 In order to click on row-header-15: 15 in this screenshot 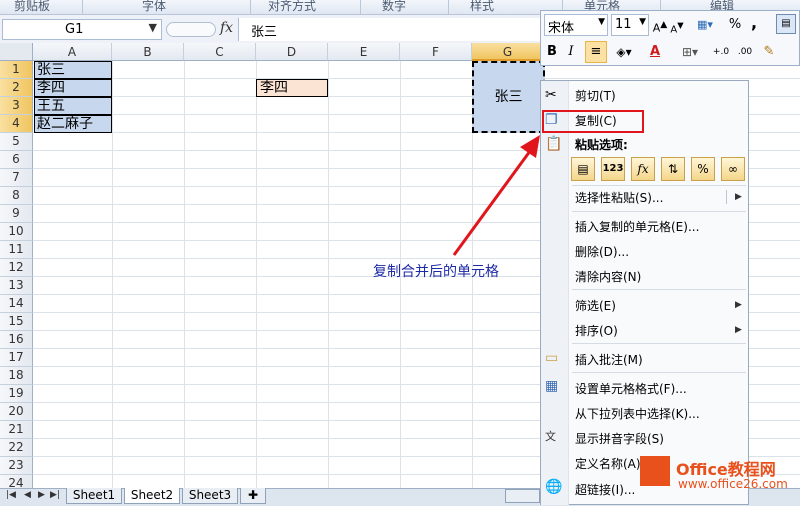, I will do `click(16, 322)`.